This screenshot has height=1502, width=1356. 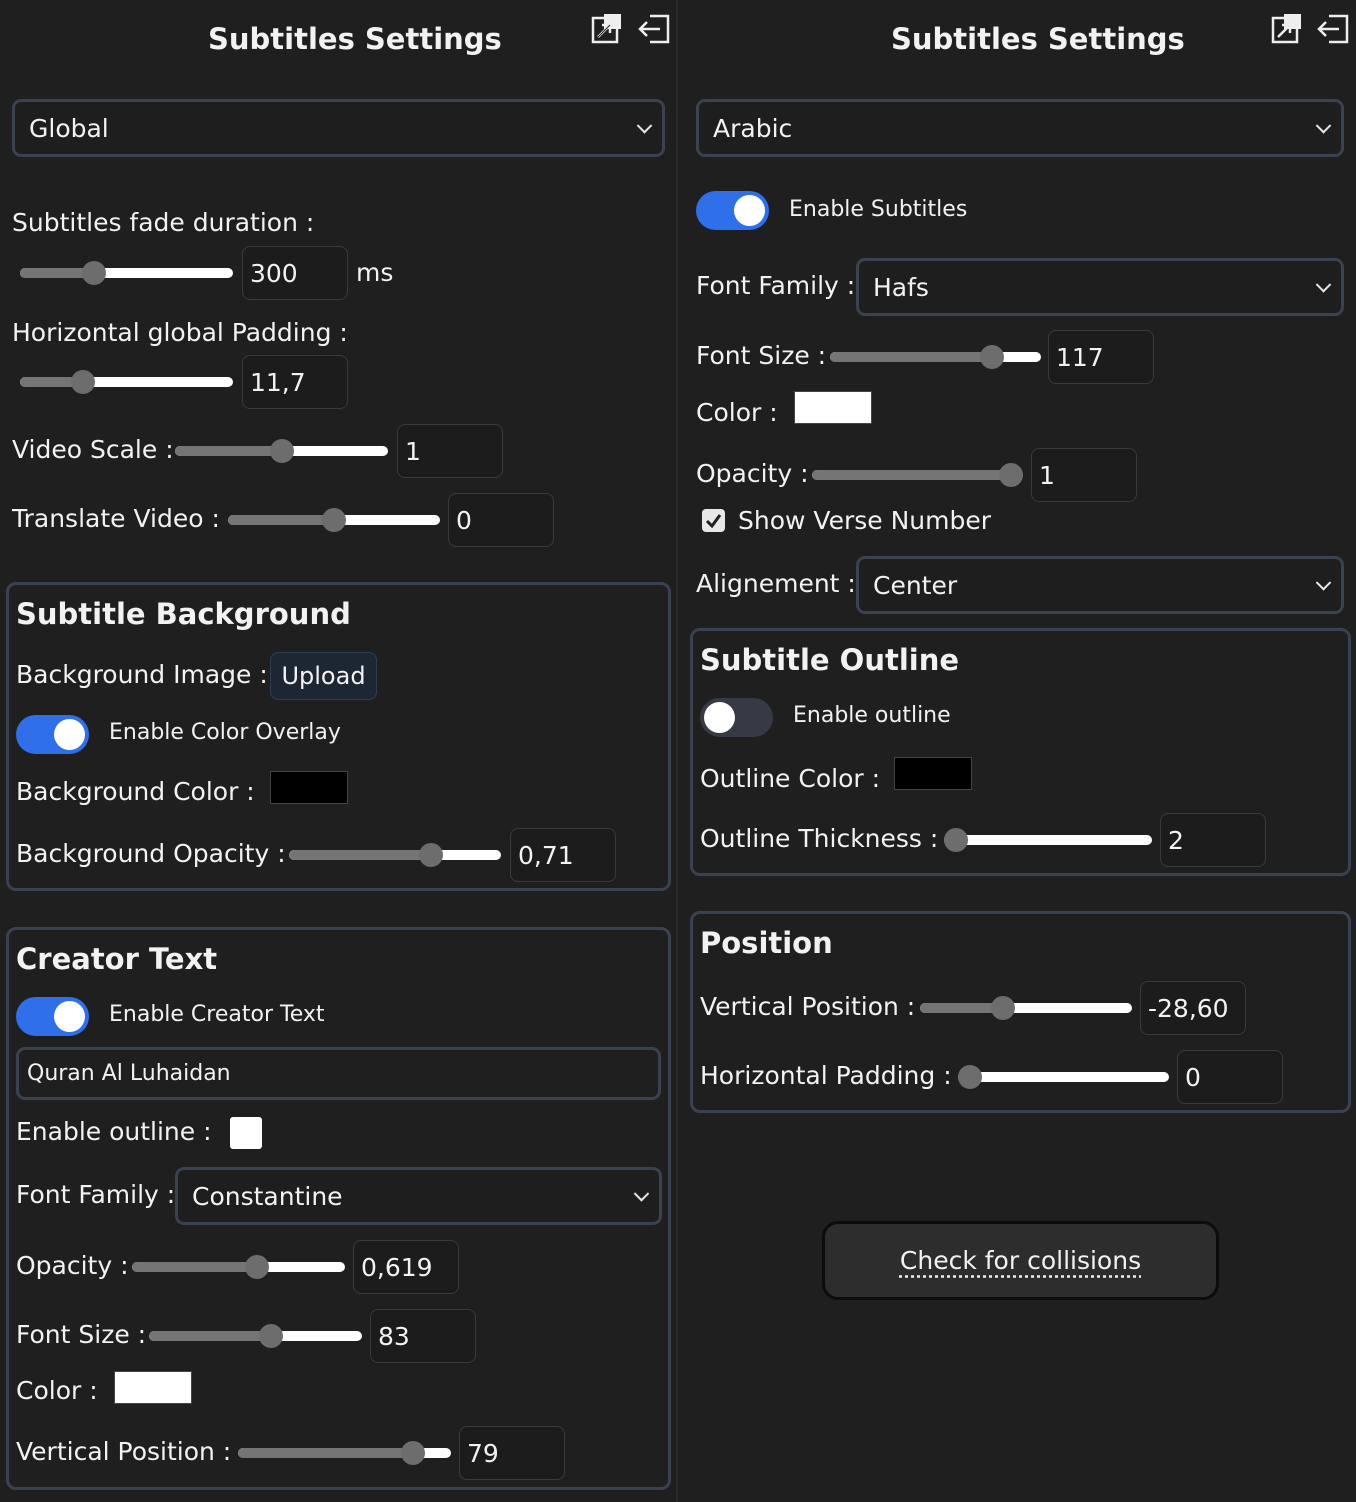 I want to click on font-size-input: 117, so click(x=1101, y=357).